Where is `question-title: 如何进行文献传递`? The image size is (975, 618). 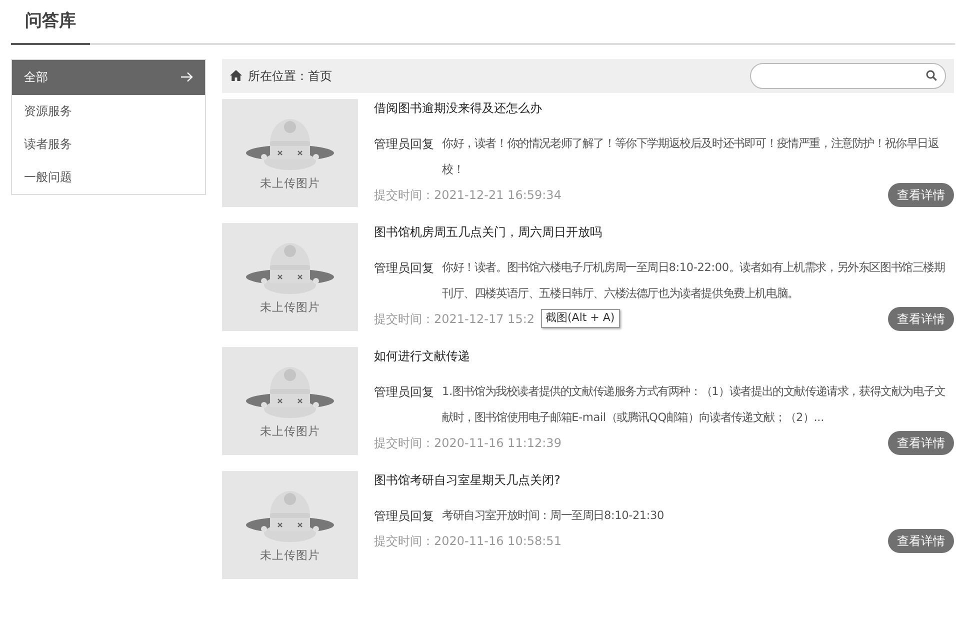 question-title: 如何进行文献传递 is located at coordinates (664, 355).